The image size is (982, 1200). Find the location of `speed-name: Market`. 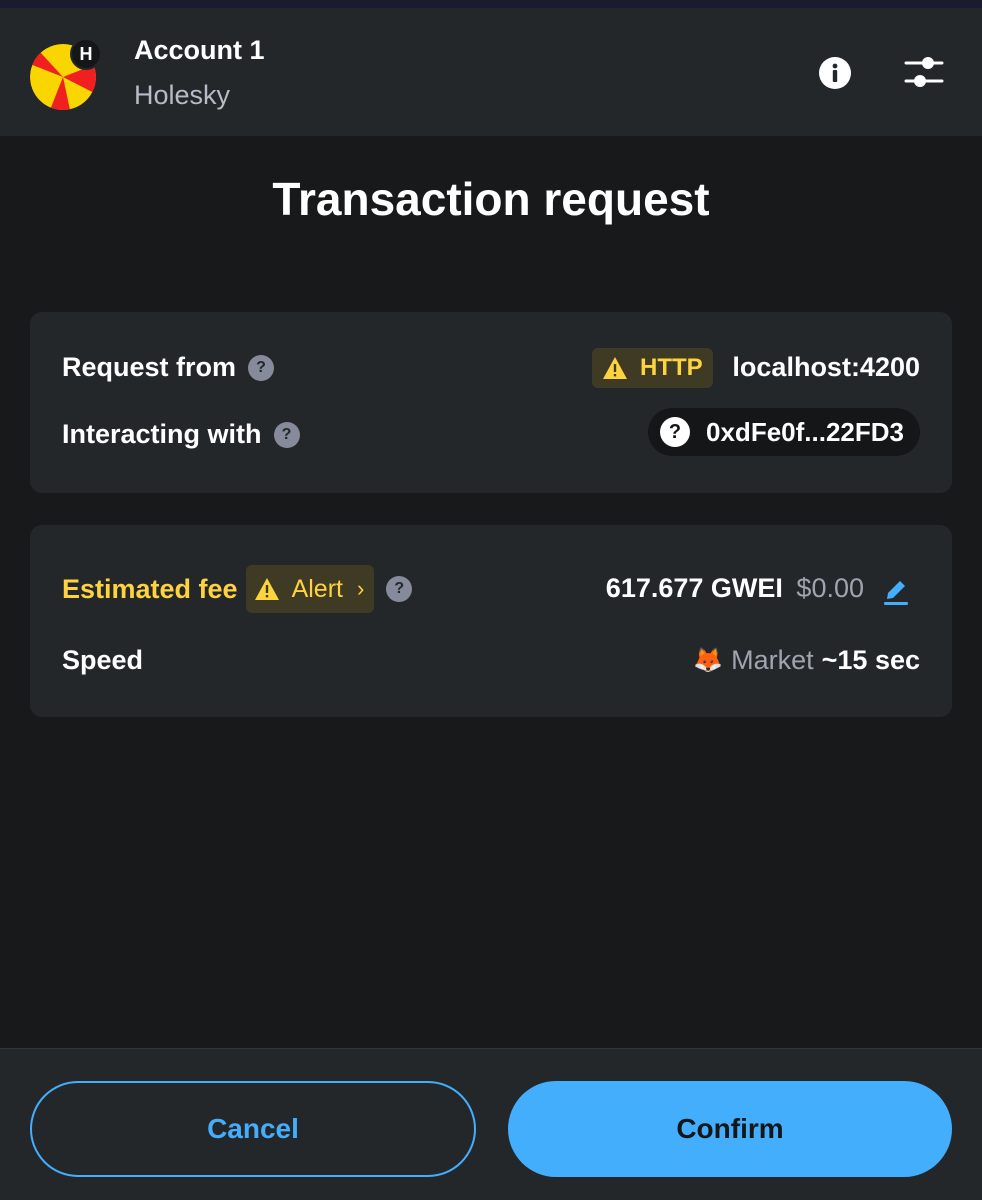

speed-name: Market is located at coordinates (772, 660).